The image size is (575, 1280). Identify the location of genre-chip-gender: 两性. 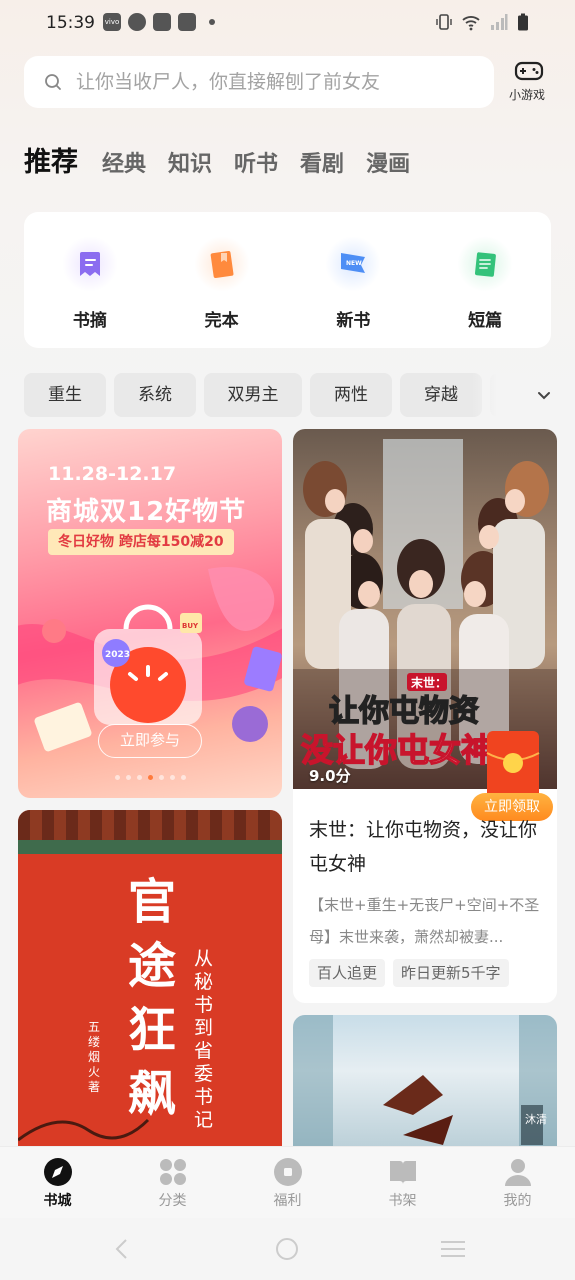
(351, 395).